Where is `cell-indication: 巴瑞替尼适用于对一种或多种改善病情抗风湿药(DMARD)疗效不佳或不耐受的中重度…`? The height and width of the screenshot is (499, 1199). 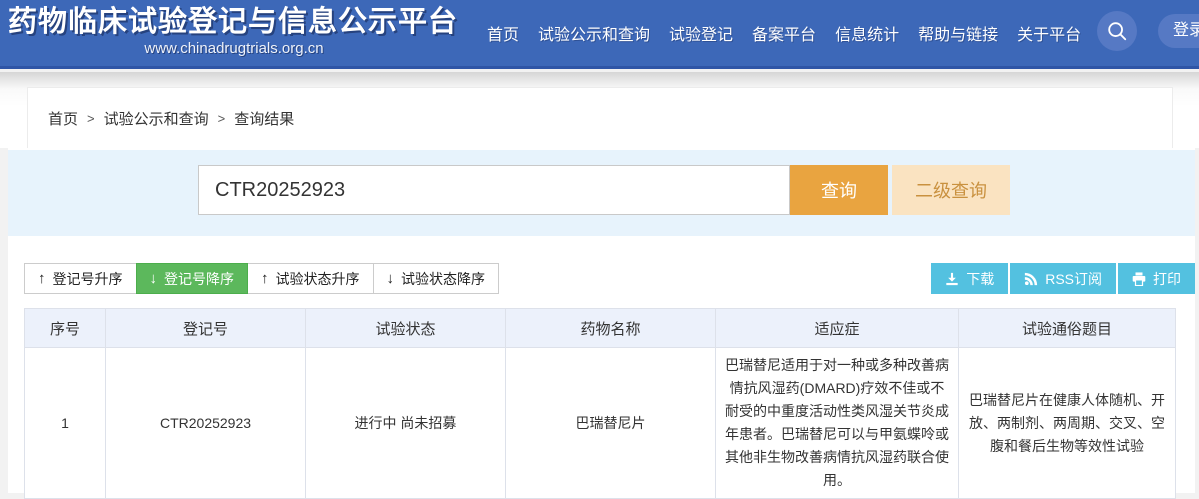
cell-indication: 巴瑞替尼适用于对一种或多种改善病情抗风湿药(DMARD)疗效不佳或不耐受的中重度… is located at coordinates (837, 423).